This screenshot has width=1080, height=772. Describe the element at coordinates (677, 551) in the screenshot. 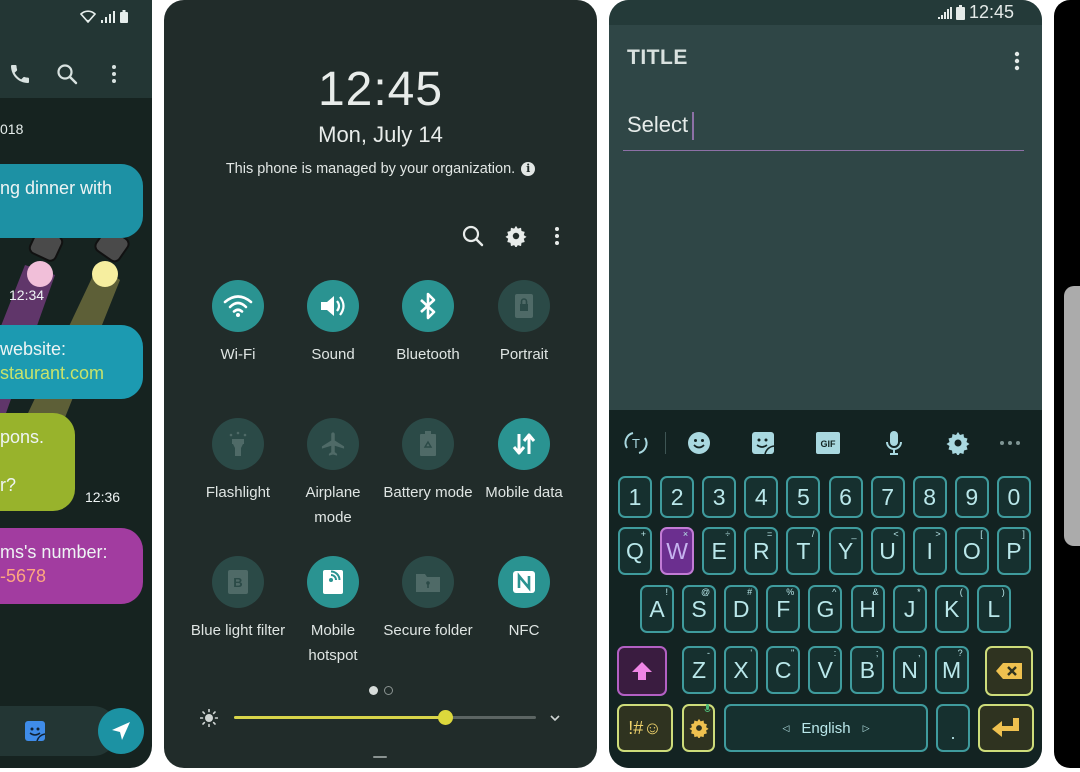

I see `key-w: W ×` at that location.